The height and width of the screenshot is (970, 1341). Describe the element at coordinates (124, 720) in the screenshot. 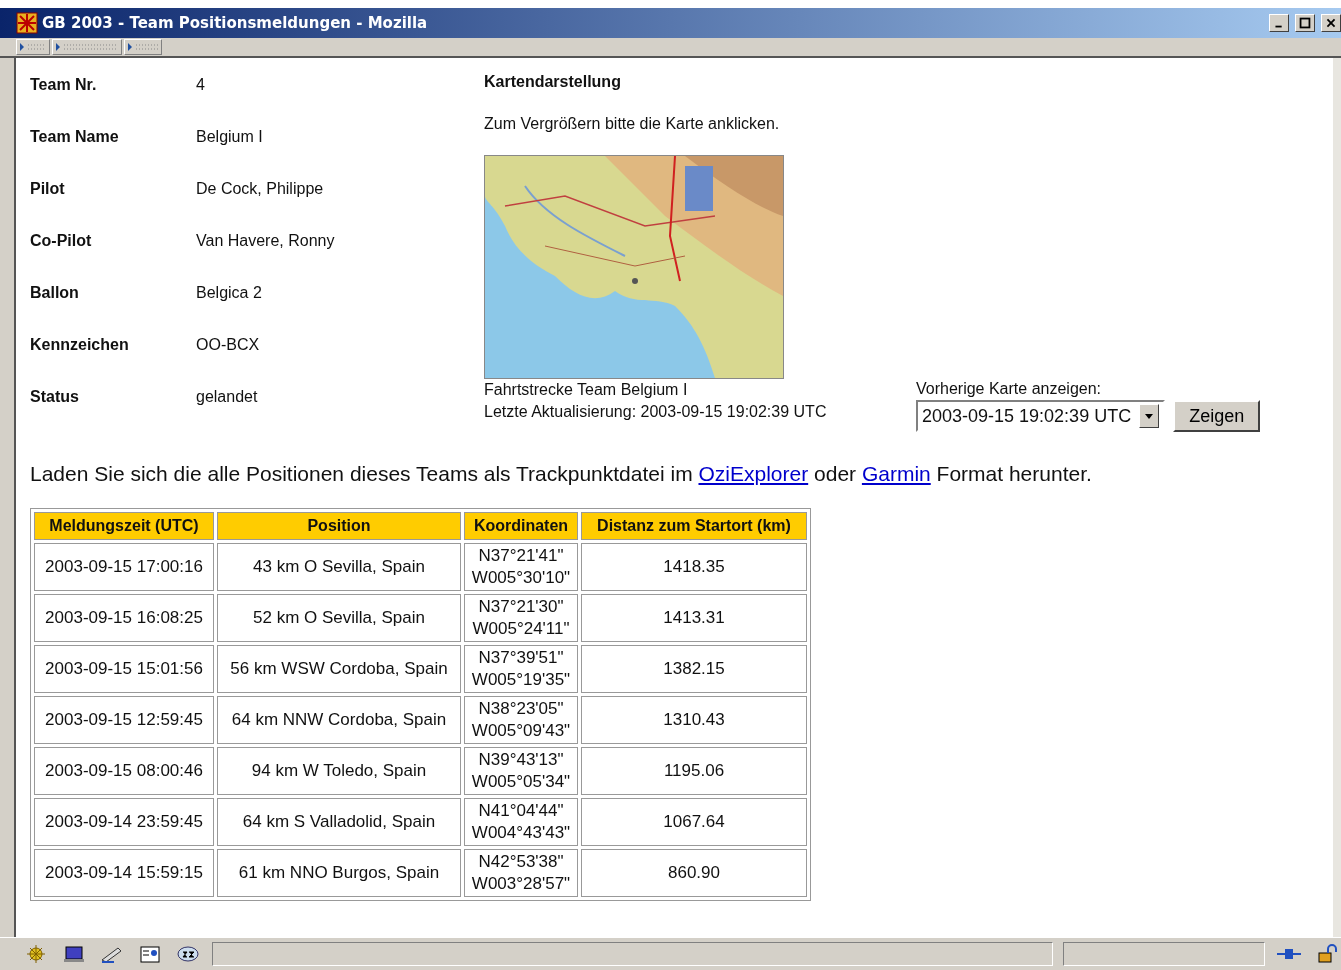

I see `table-cell: 2003-09-15 12:59:45` at that location.